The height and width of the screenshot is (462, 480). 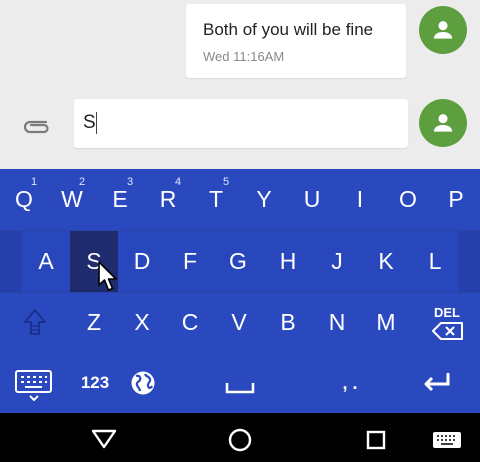 I want to click on message-bubble: Both of you will be fine Wed 11:16AM, so click(x=296, y=41).